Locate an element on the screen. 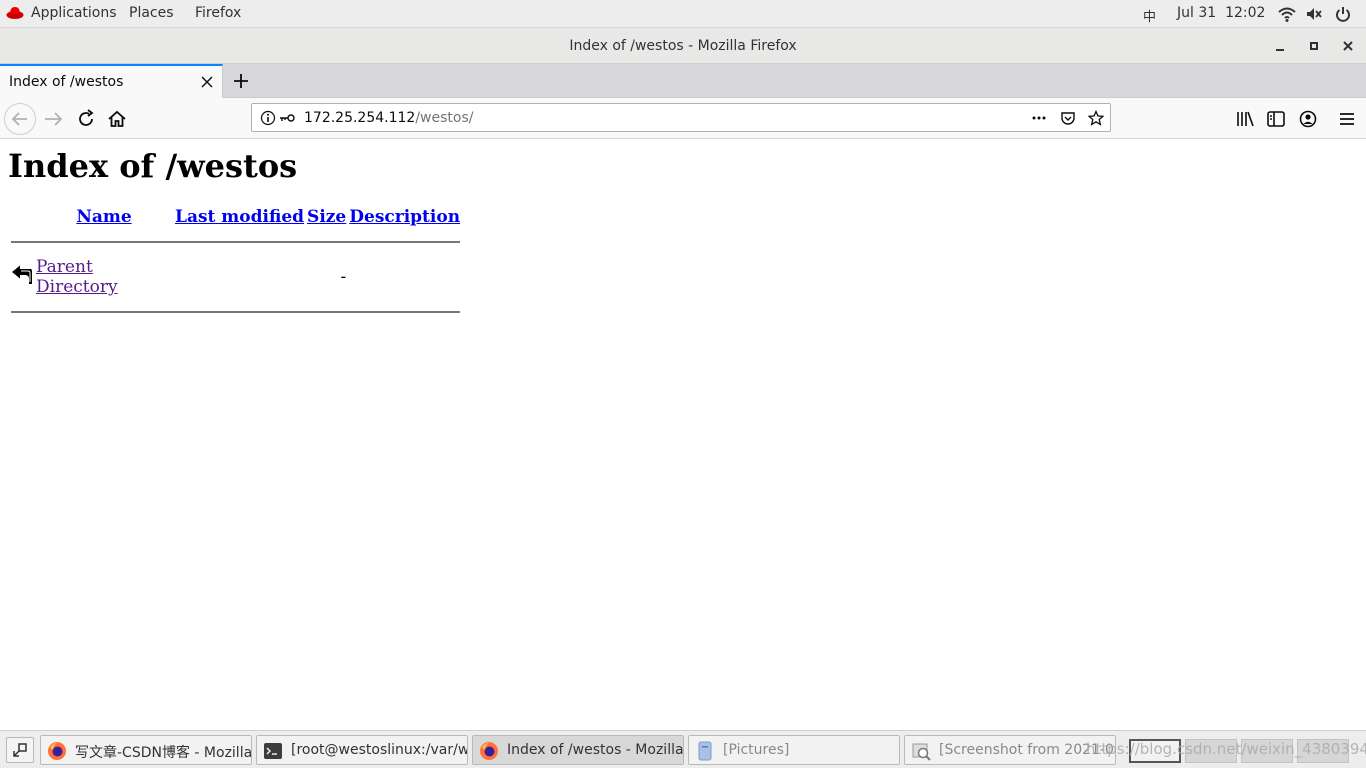  navigation-toolbar: 172.25.254.112/westos/ is located at coordinates (683, 118).